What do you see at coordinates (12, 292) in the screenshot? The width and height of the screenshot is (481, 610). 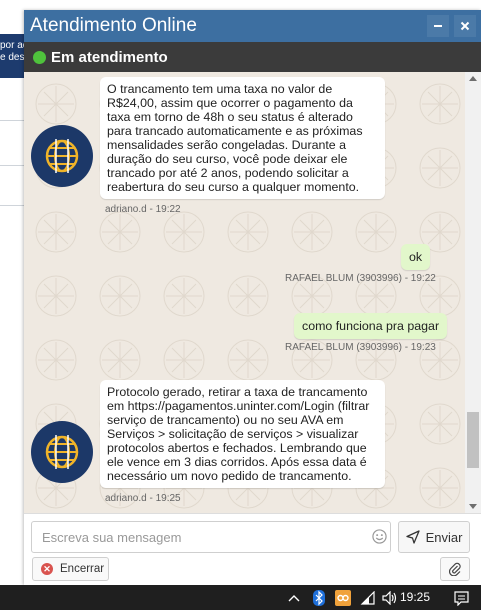 I see `background-page: por ac e dess` at bounding box center [12, 292].